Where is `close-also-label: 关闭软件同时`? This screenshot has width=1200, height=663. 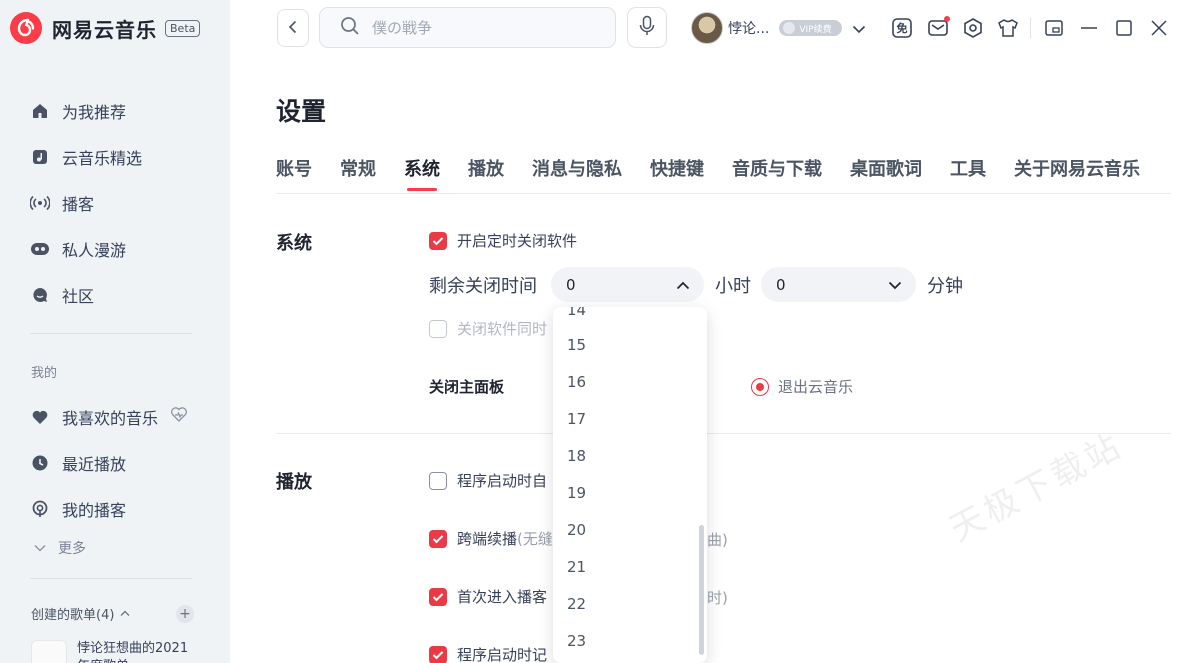
close-also-label: 关闭软件同时 is located at coordinates (502, 329).